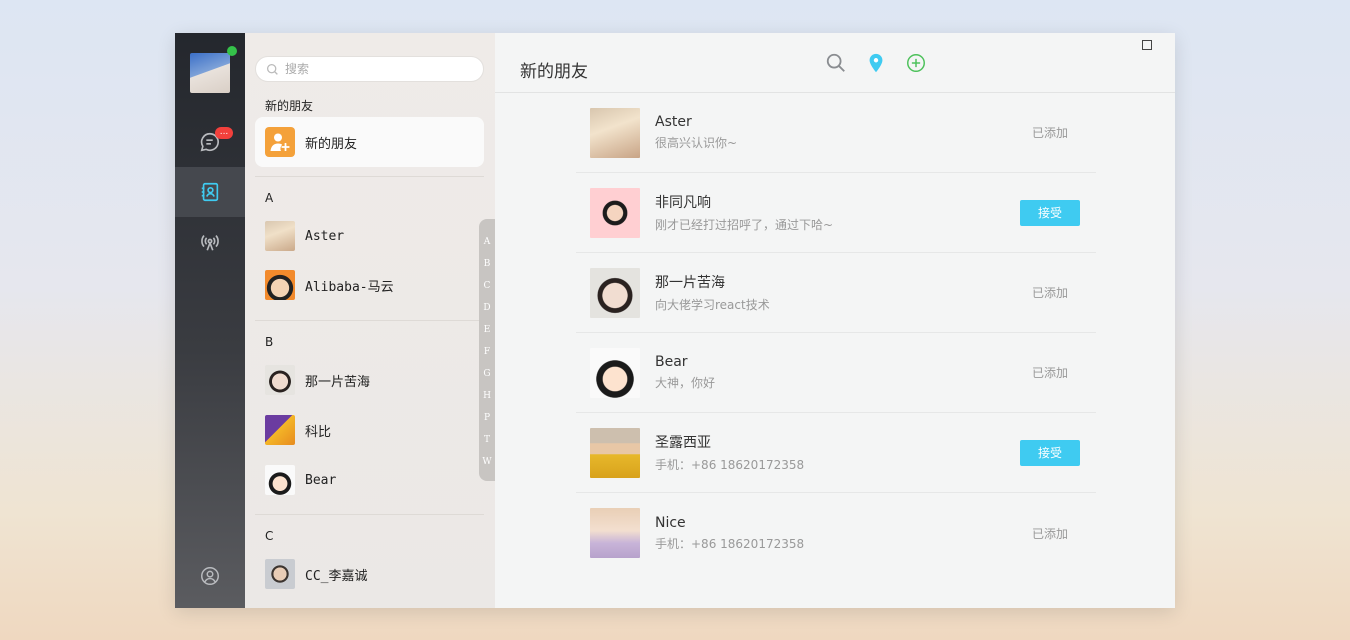 Image resolution: width=1350 pixels, height=640 pixels. Describe the element at coordinates (670, 522) in the screenshot. I see `request-name: Nice` at that location.